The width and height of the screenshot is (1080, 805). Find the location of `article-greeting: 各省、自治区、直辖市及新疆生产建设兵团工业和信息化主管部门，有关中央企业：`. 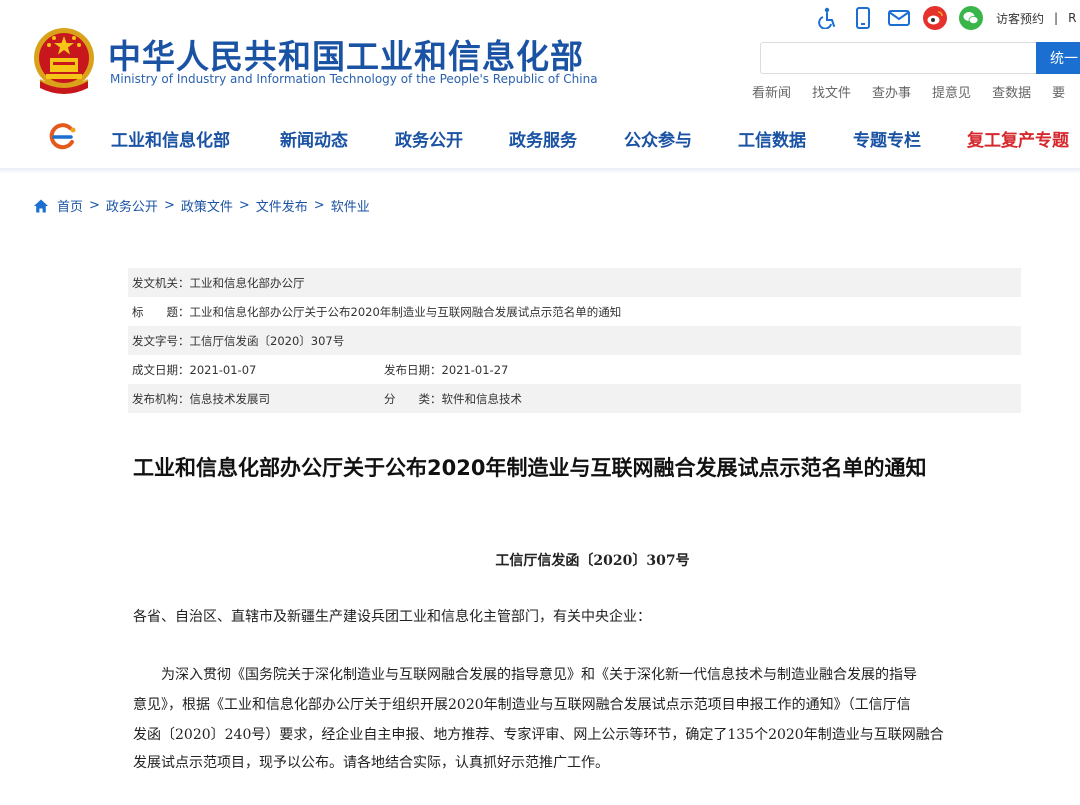

article-greeting: 各省、自治区、直辖市及新疆生产建设兵团工业和信息化主管部门，有关中央企业： is located at coordinates (392, 617).